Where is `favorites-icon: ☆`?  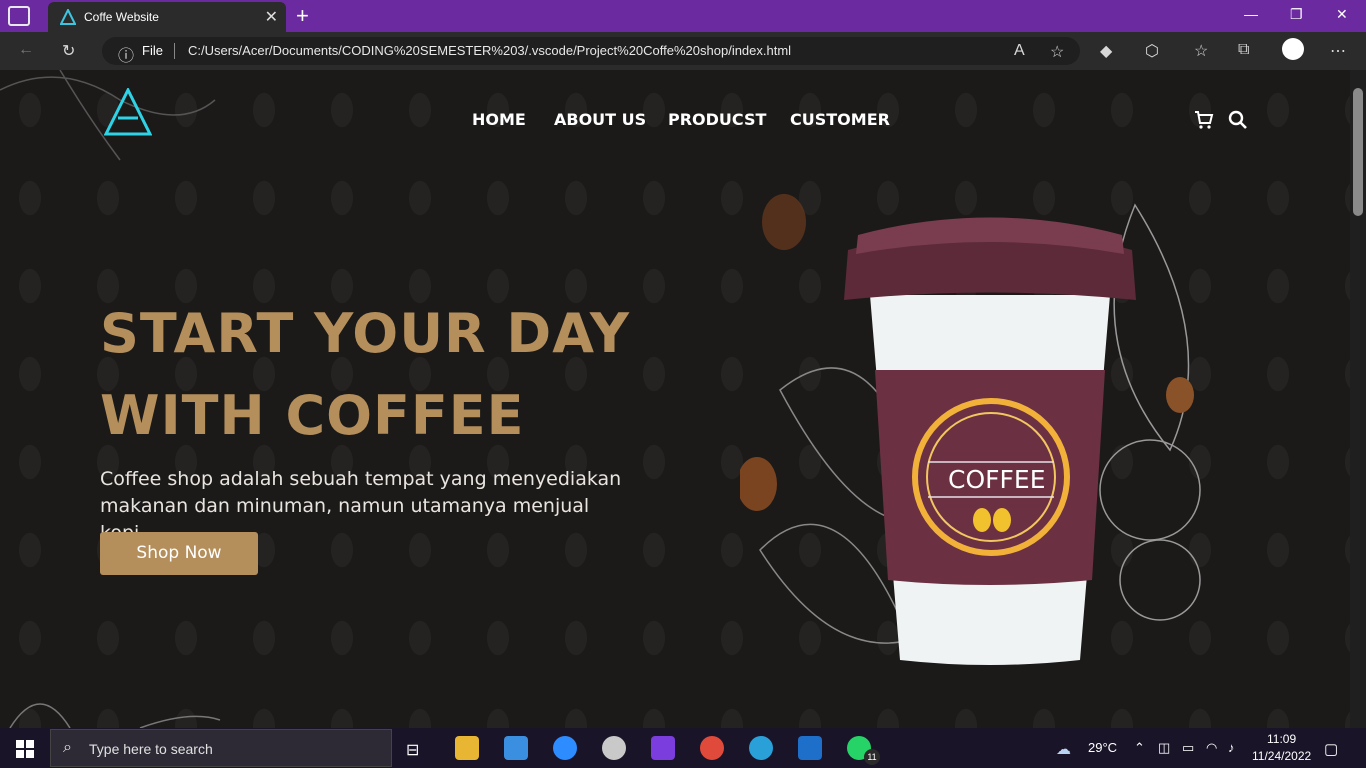
favorites-icon: ☆ is located at coordinates (1201, 51).